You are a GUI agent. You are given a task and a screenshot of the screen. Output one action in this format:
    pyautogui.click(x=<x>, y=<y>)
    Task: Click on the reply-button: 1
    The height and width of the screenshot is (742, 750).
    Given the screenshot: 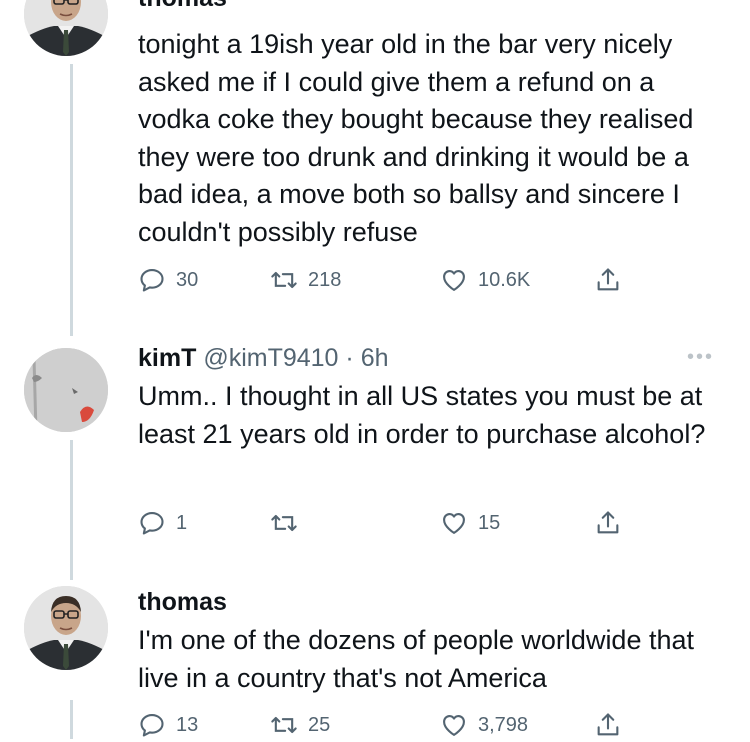 What is the action you would take?
    pyautogui.click(x=162, y=523)
    